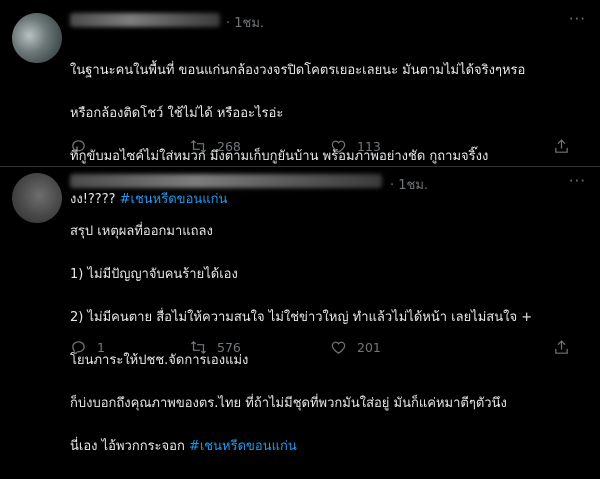  What do you see at coordinates (250, 146) in the screenshot?
I see `retweet-button: 268` at bounding box center [250, 146].